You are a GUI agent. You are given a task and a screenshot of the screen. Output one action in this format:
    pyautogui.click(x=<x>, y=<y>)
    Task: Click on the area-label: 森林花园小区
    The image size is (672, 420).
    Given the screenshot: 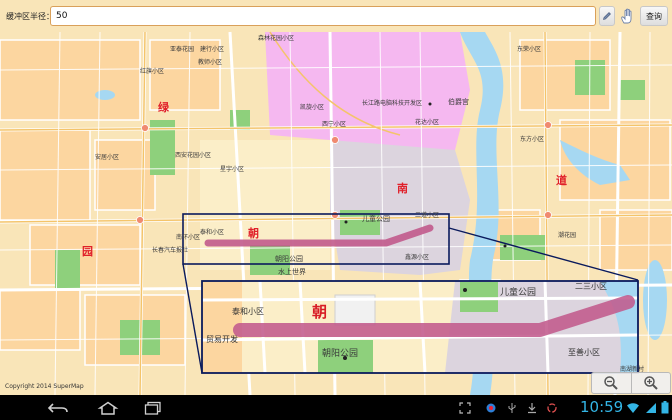 What is the action you would take?
    pyautogui.click(x=276, y=38)
    